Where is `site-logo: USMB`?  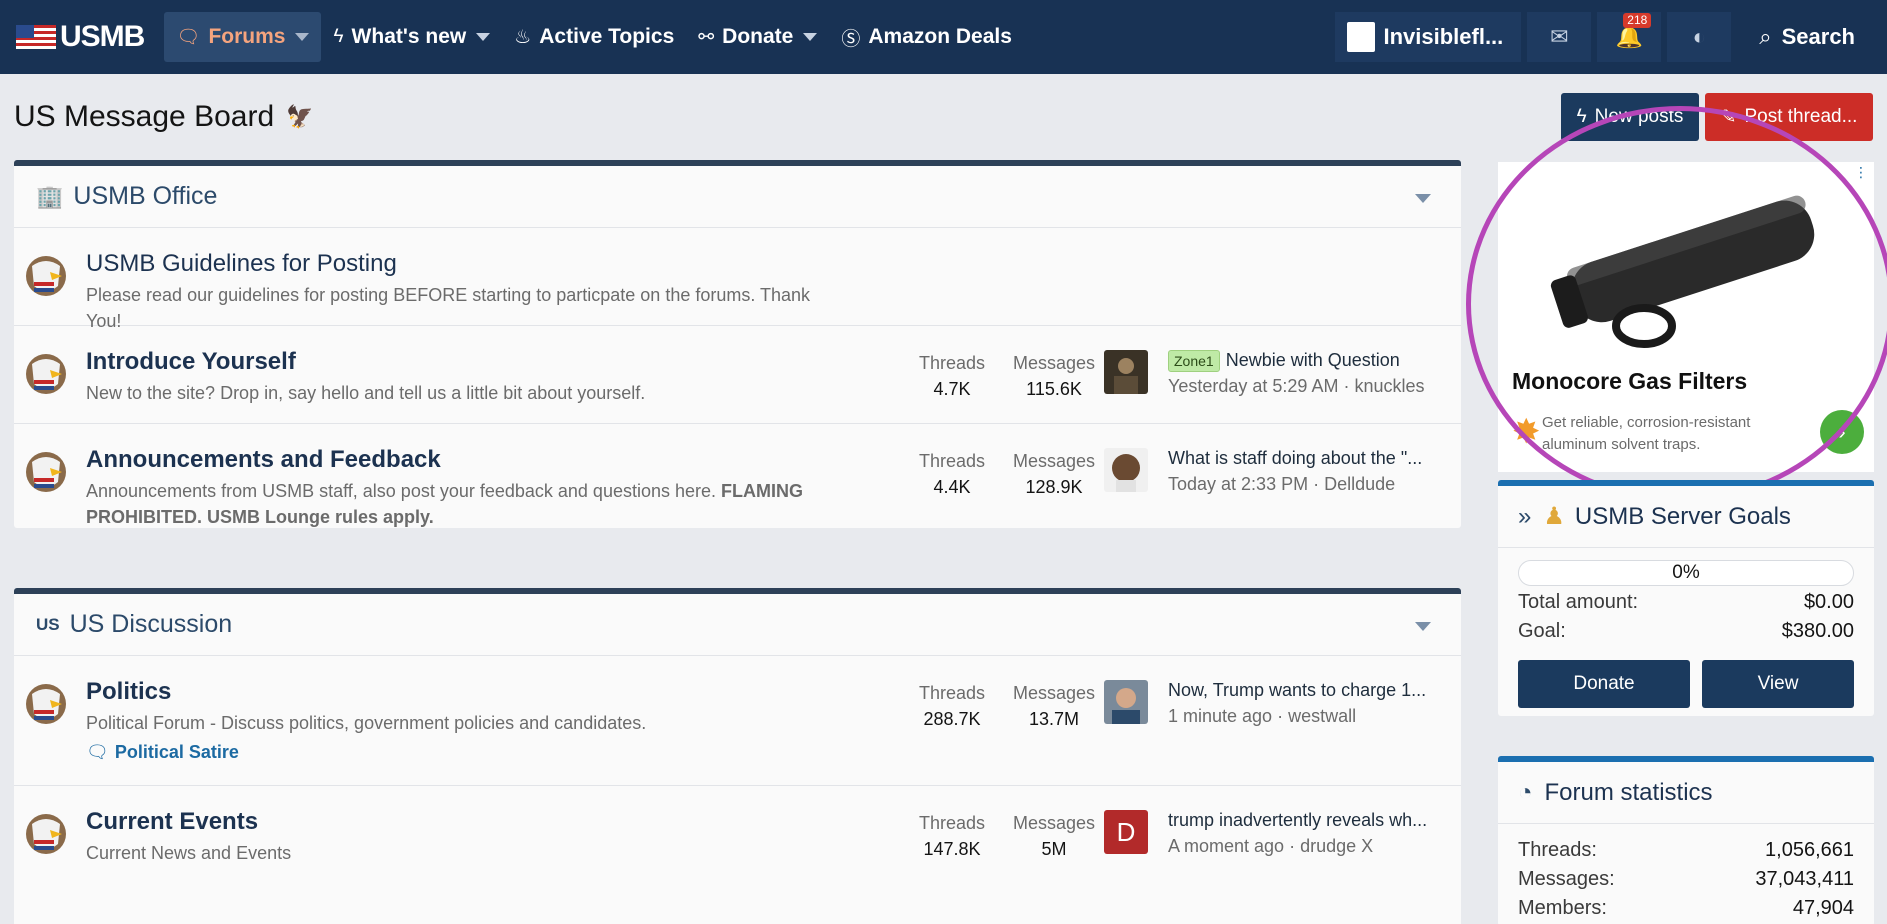 site-logo: USMB is located at coordinates (80, 37).